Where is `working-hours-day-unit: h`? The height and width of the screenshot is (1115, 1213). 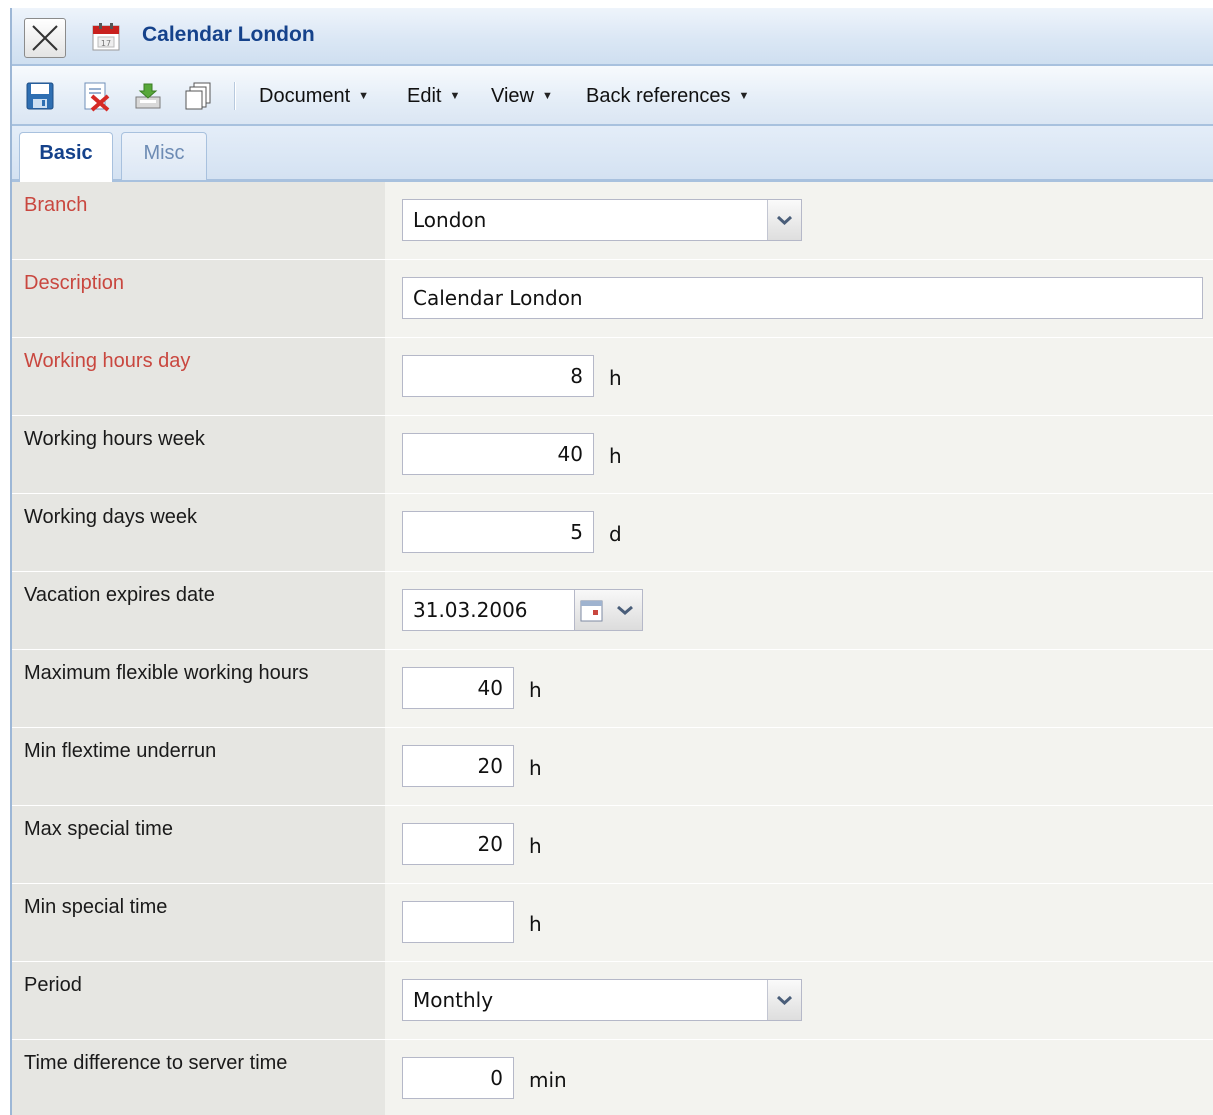
working-hours-day-unit: h is located at coordinates (615, 378).